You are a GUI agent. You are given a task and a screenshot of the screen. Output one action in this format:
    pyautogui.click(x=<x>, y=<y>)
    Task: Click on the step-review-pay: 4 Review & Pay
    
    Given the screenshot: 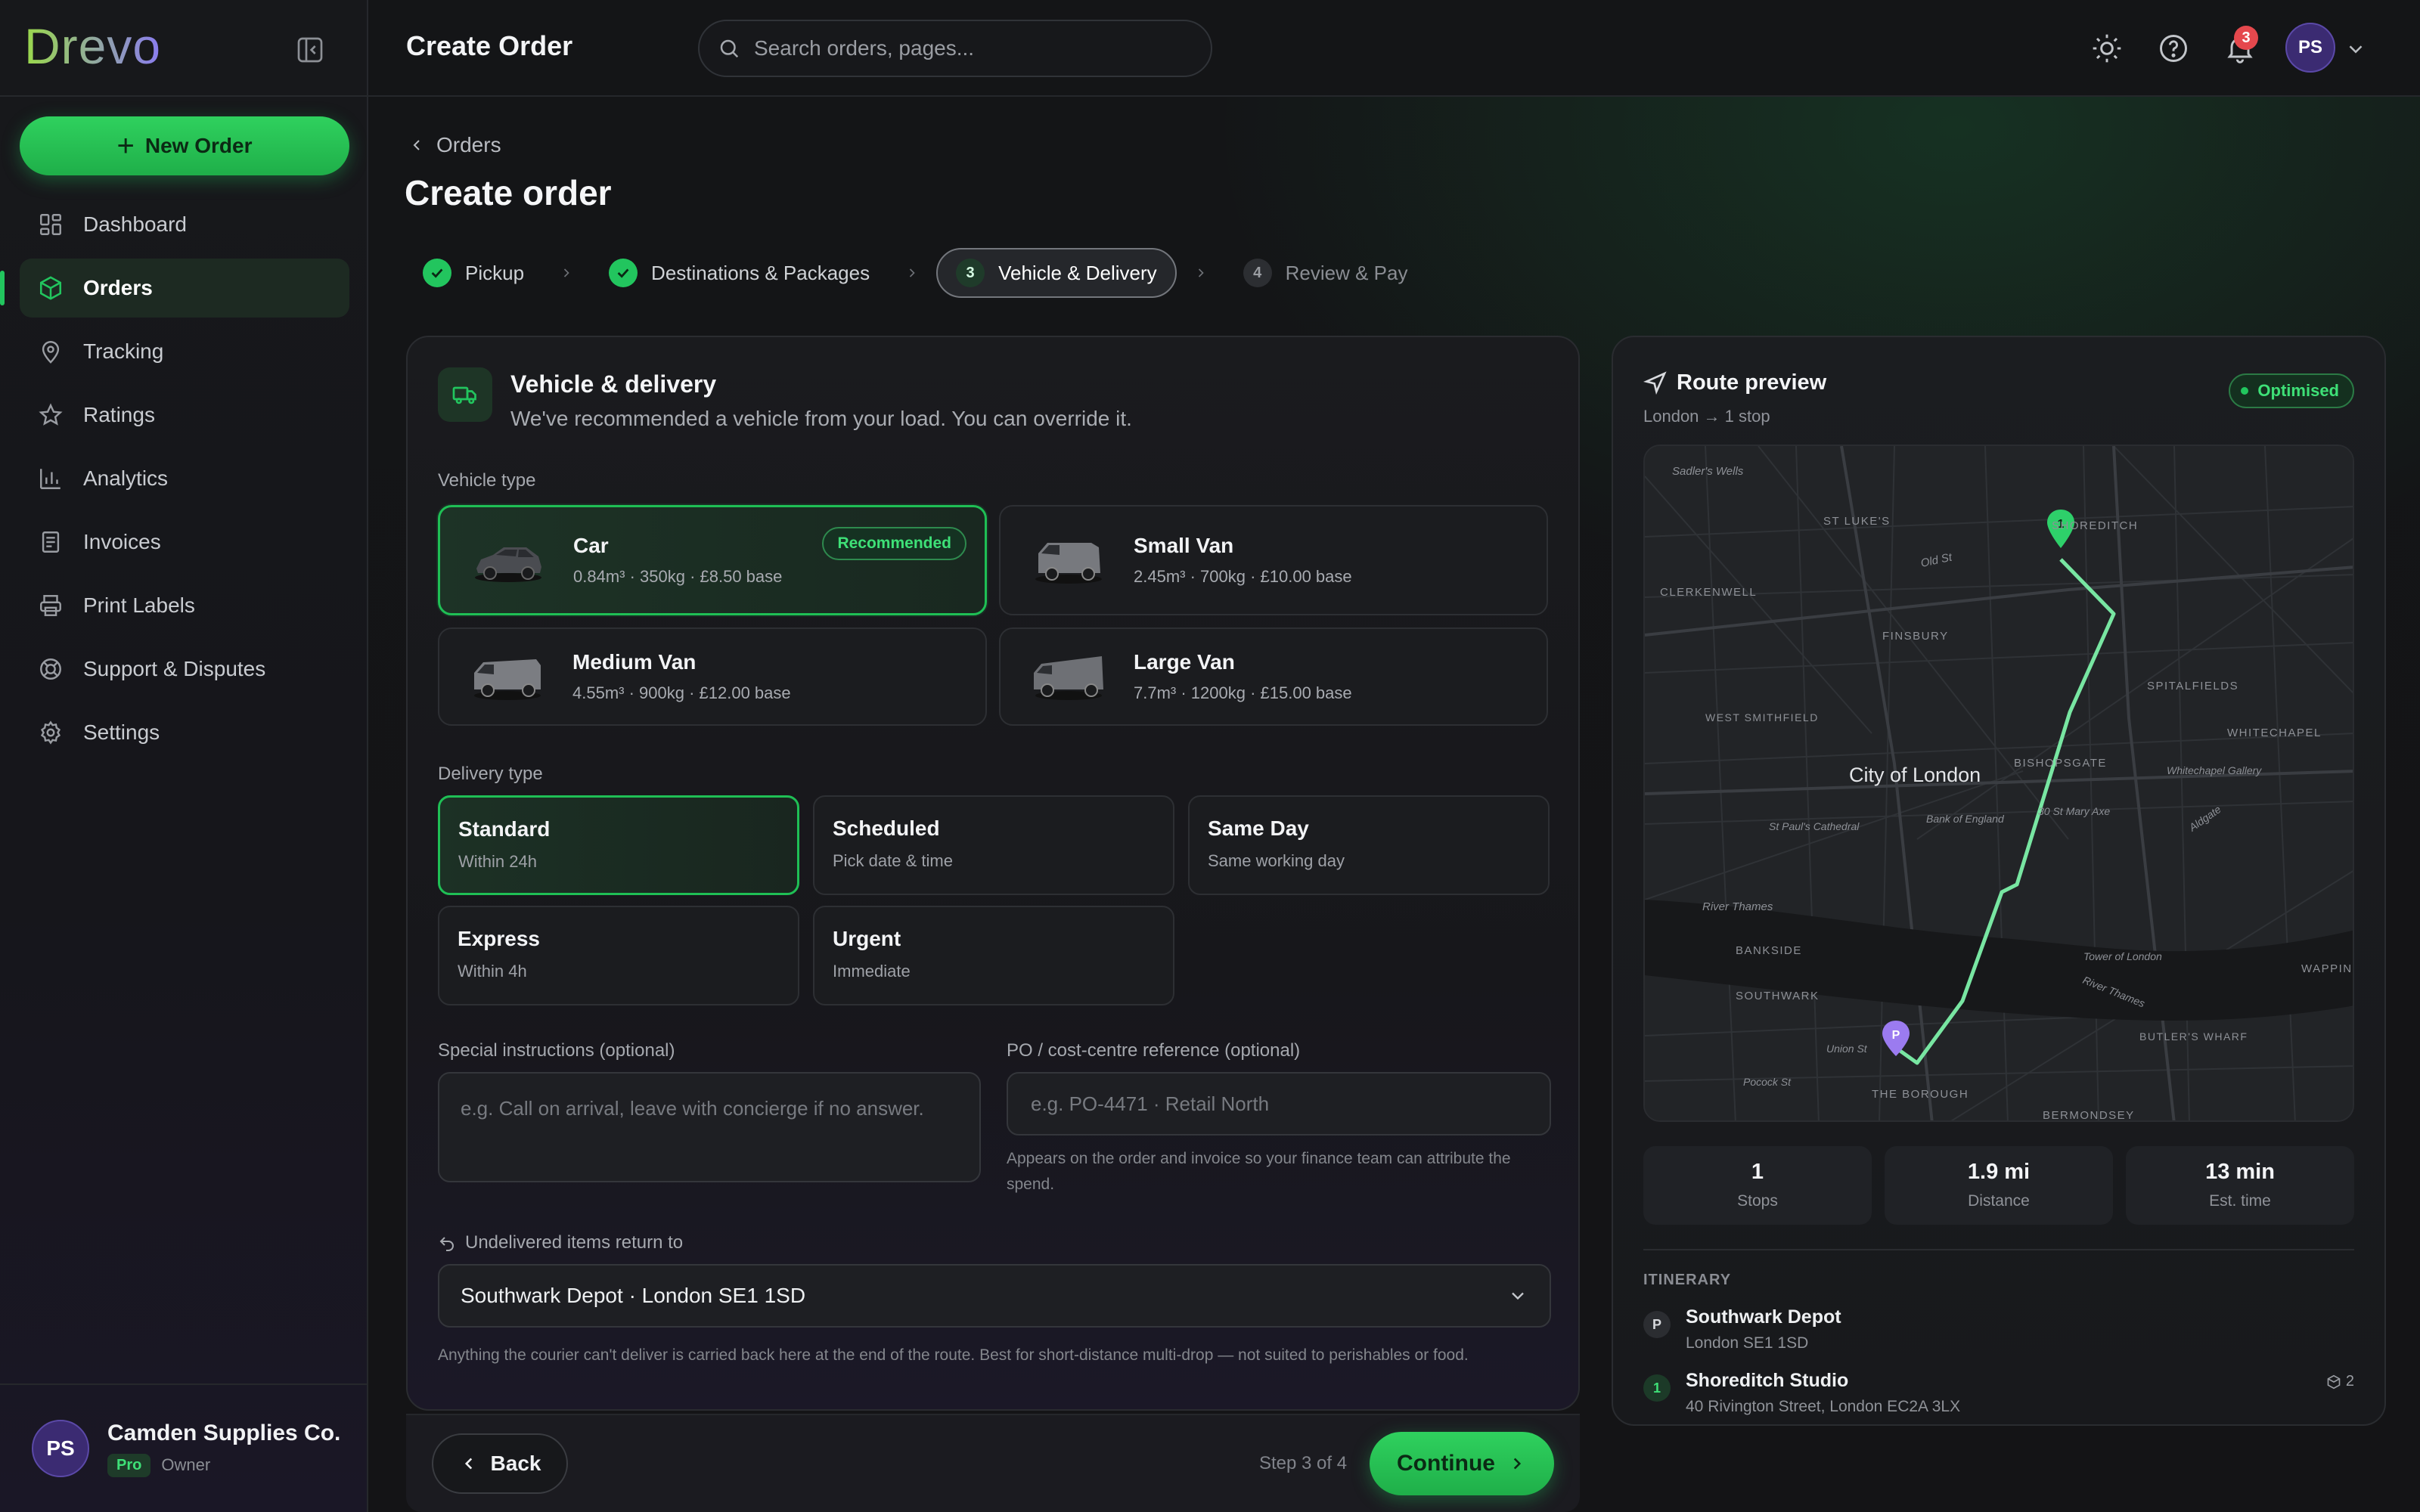 What is the action you would take?
    pyautogui.click(x=1325, y=273)
    